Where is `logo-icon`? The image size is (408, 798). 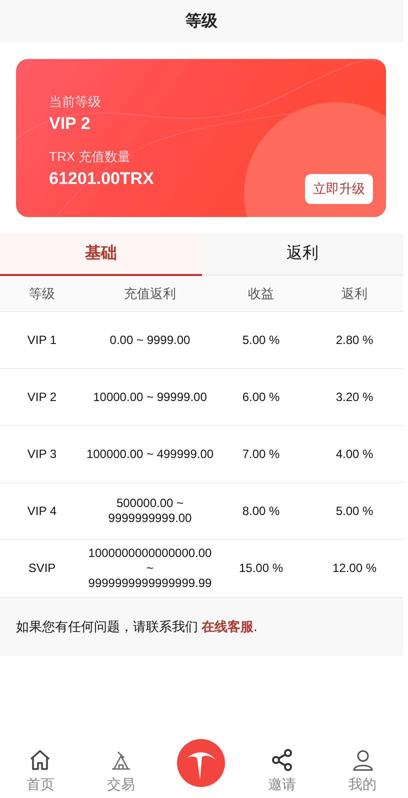
logo-icon is located at coordinates (201, 763).